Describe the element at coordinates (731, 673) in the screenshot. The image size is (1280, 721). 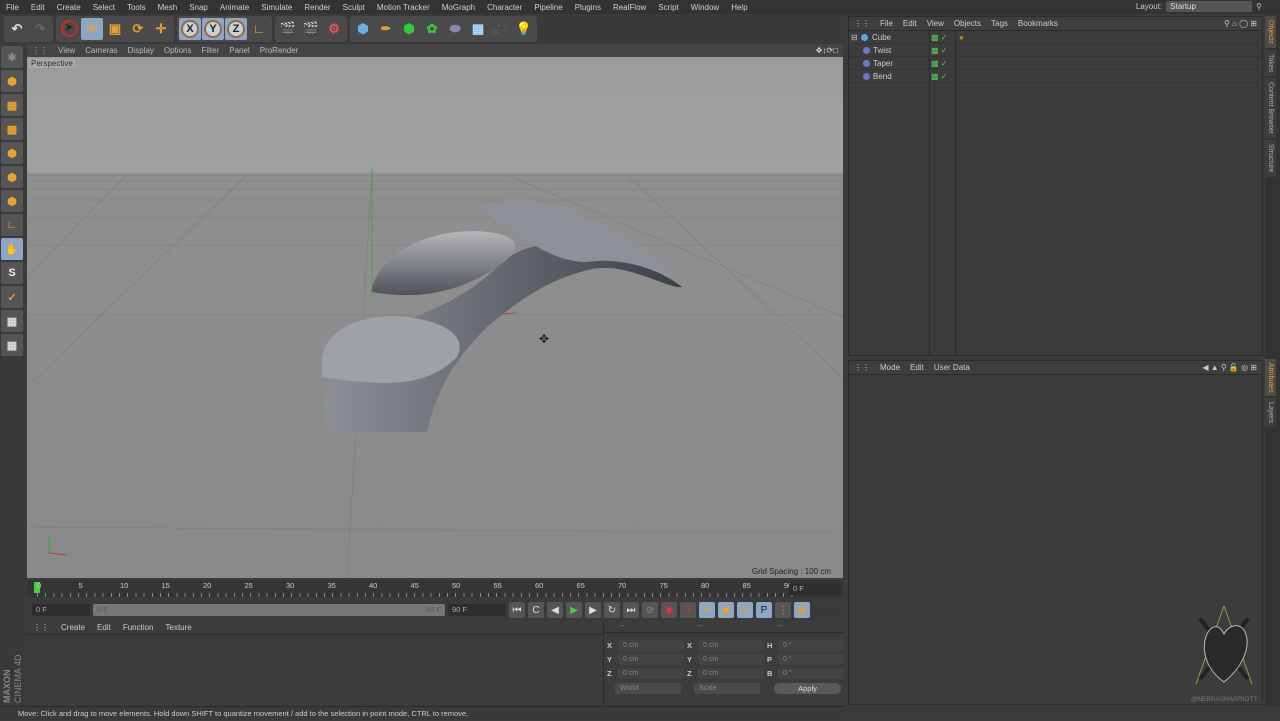
I see `size-z-field: 0 cm` at that location.